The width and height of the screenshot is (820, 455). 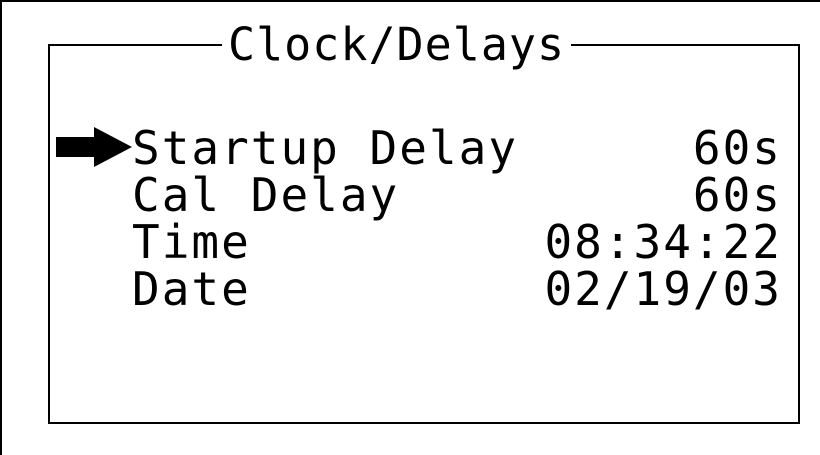 I want to click on menu-item-value: 02/19/03, so click(x=663, y=289).